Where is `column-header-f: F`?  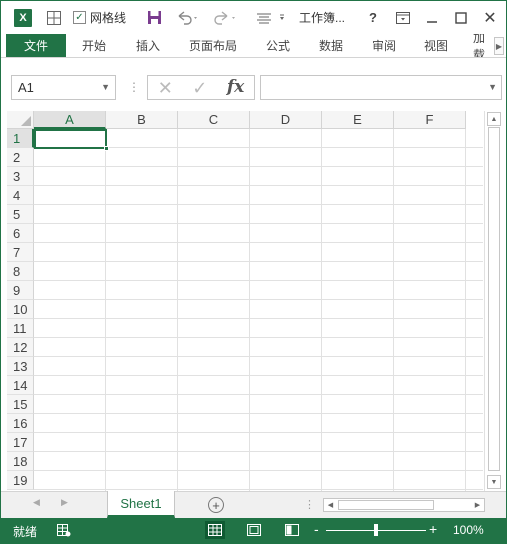
column-header-f: F is located at coordinates (430, 120).